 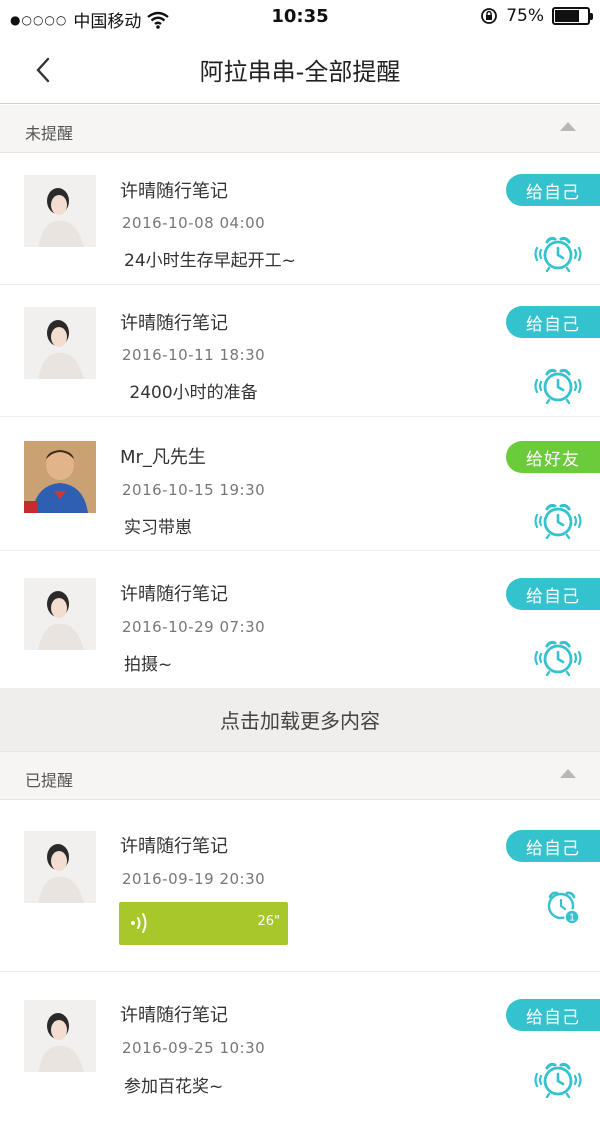 What do you see at coordinates (300, 720) in the screenshot?
I see `load-more-button: 点击加载更多内容` at bounding box center [300, 720].